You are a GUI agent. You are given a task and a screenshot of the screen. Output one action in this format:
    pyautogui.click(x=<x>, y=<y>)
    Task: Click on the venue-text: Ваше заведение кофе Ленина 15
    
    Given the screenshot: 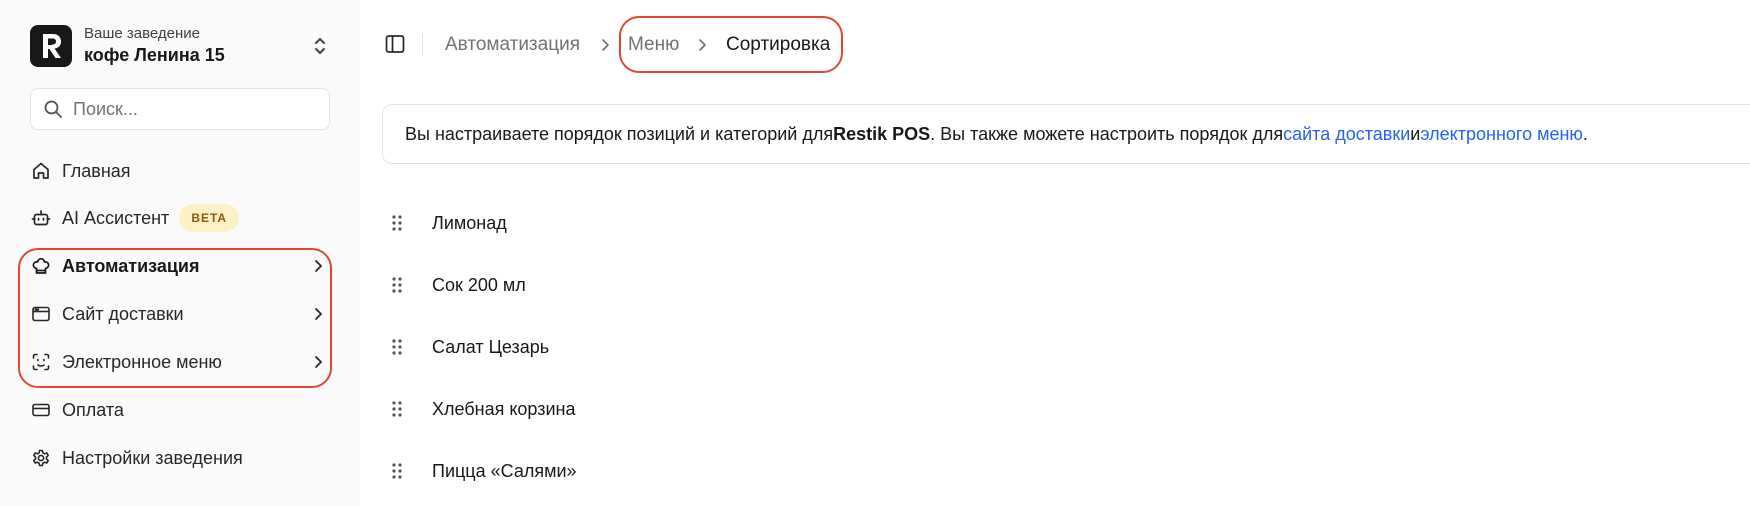 What is the action you would take?
    pyautogui.click(x=197, y=46)
    